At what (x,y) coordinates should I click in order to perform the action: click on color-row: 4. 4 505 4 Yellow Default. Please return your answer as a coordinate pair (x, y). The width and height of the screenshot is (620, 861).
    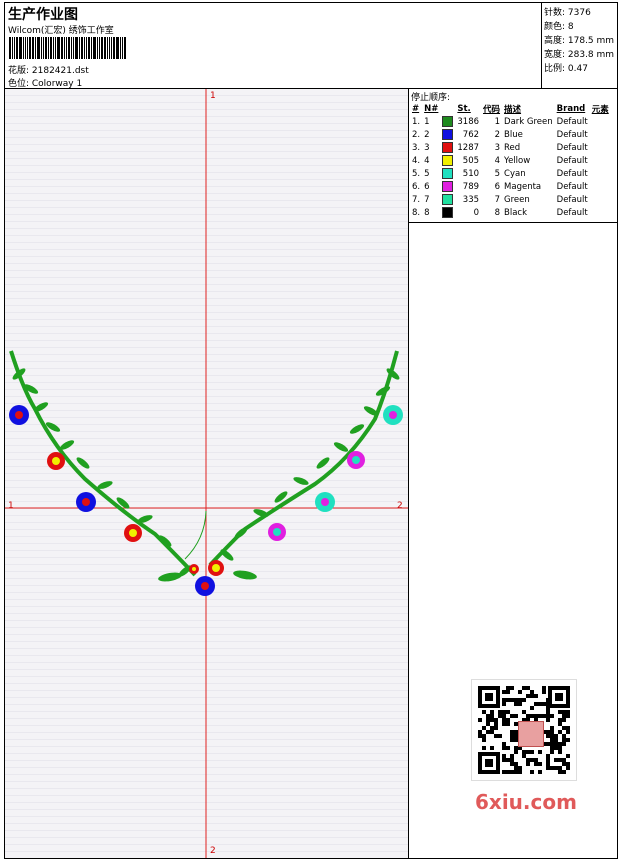
    Looking at the image, I should click on (510, 160).